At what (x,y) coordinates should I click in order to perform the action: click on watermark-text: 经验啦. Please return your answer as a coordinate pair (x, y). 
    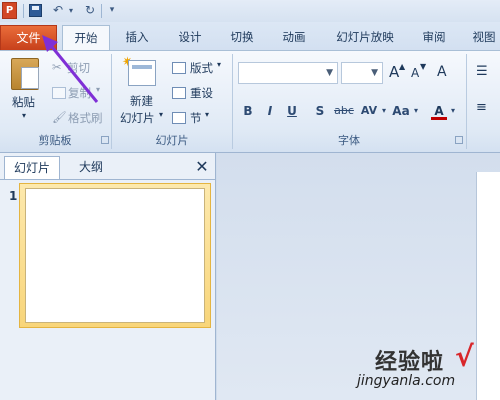
    Looking at the image, I should click on (410, 362).